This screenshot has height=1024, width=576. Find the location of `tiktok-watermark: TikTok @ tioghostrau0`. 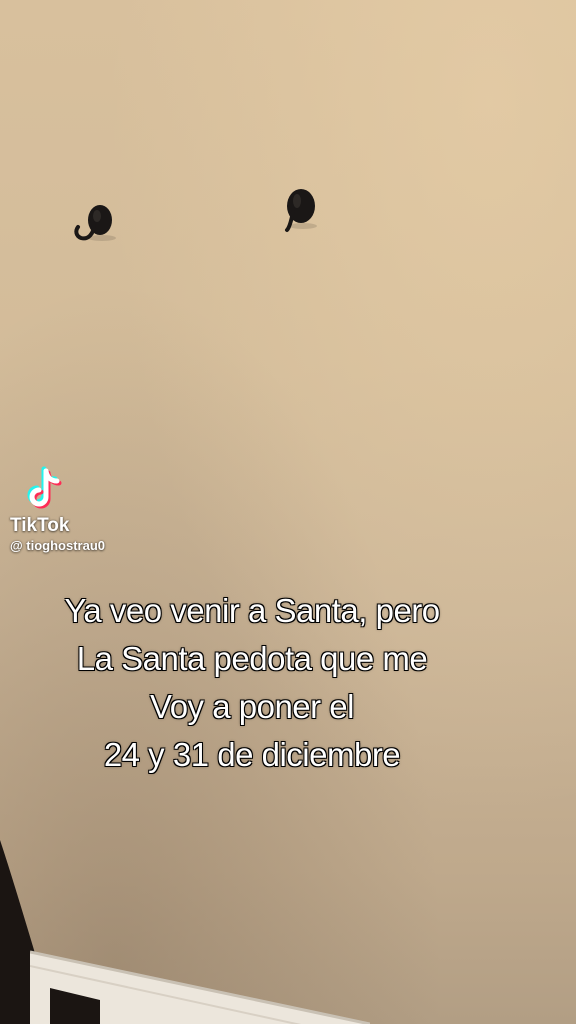

tiktok-watermark: TikTok @ tioghostrau0 is located at coordinates (80, 510).